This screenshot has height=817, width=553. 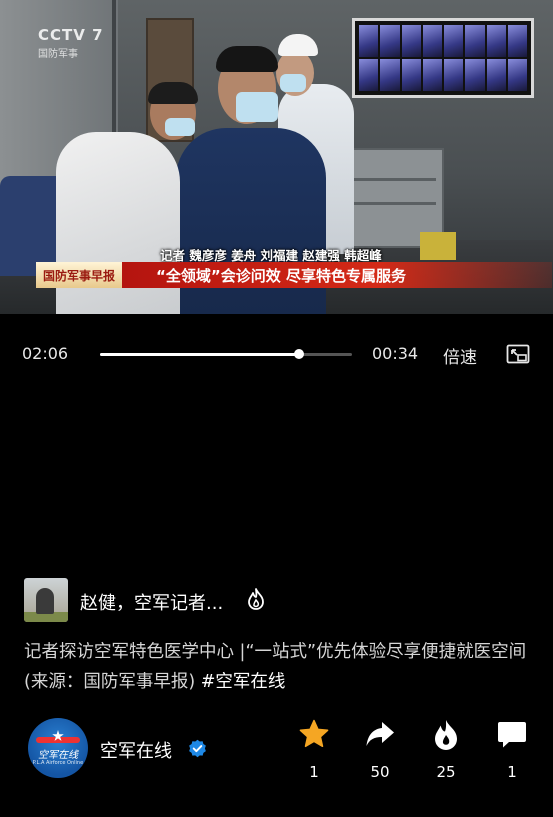 I want to click on comment-bubble-icon, so click(x=512, y=735).